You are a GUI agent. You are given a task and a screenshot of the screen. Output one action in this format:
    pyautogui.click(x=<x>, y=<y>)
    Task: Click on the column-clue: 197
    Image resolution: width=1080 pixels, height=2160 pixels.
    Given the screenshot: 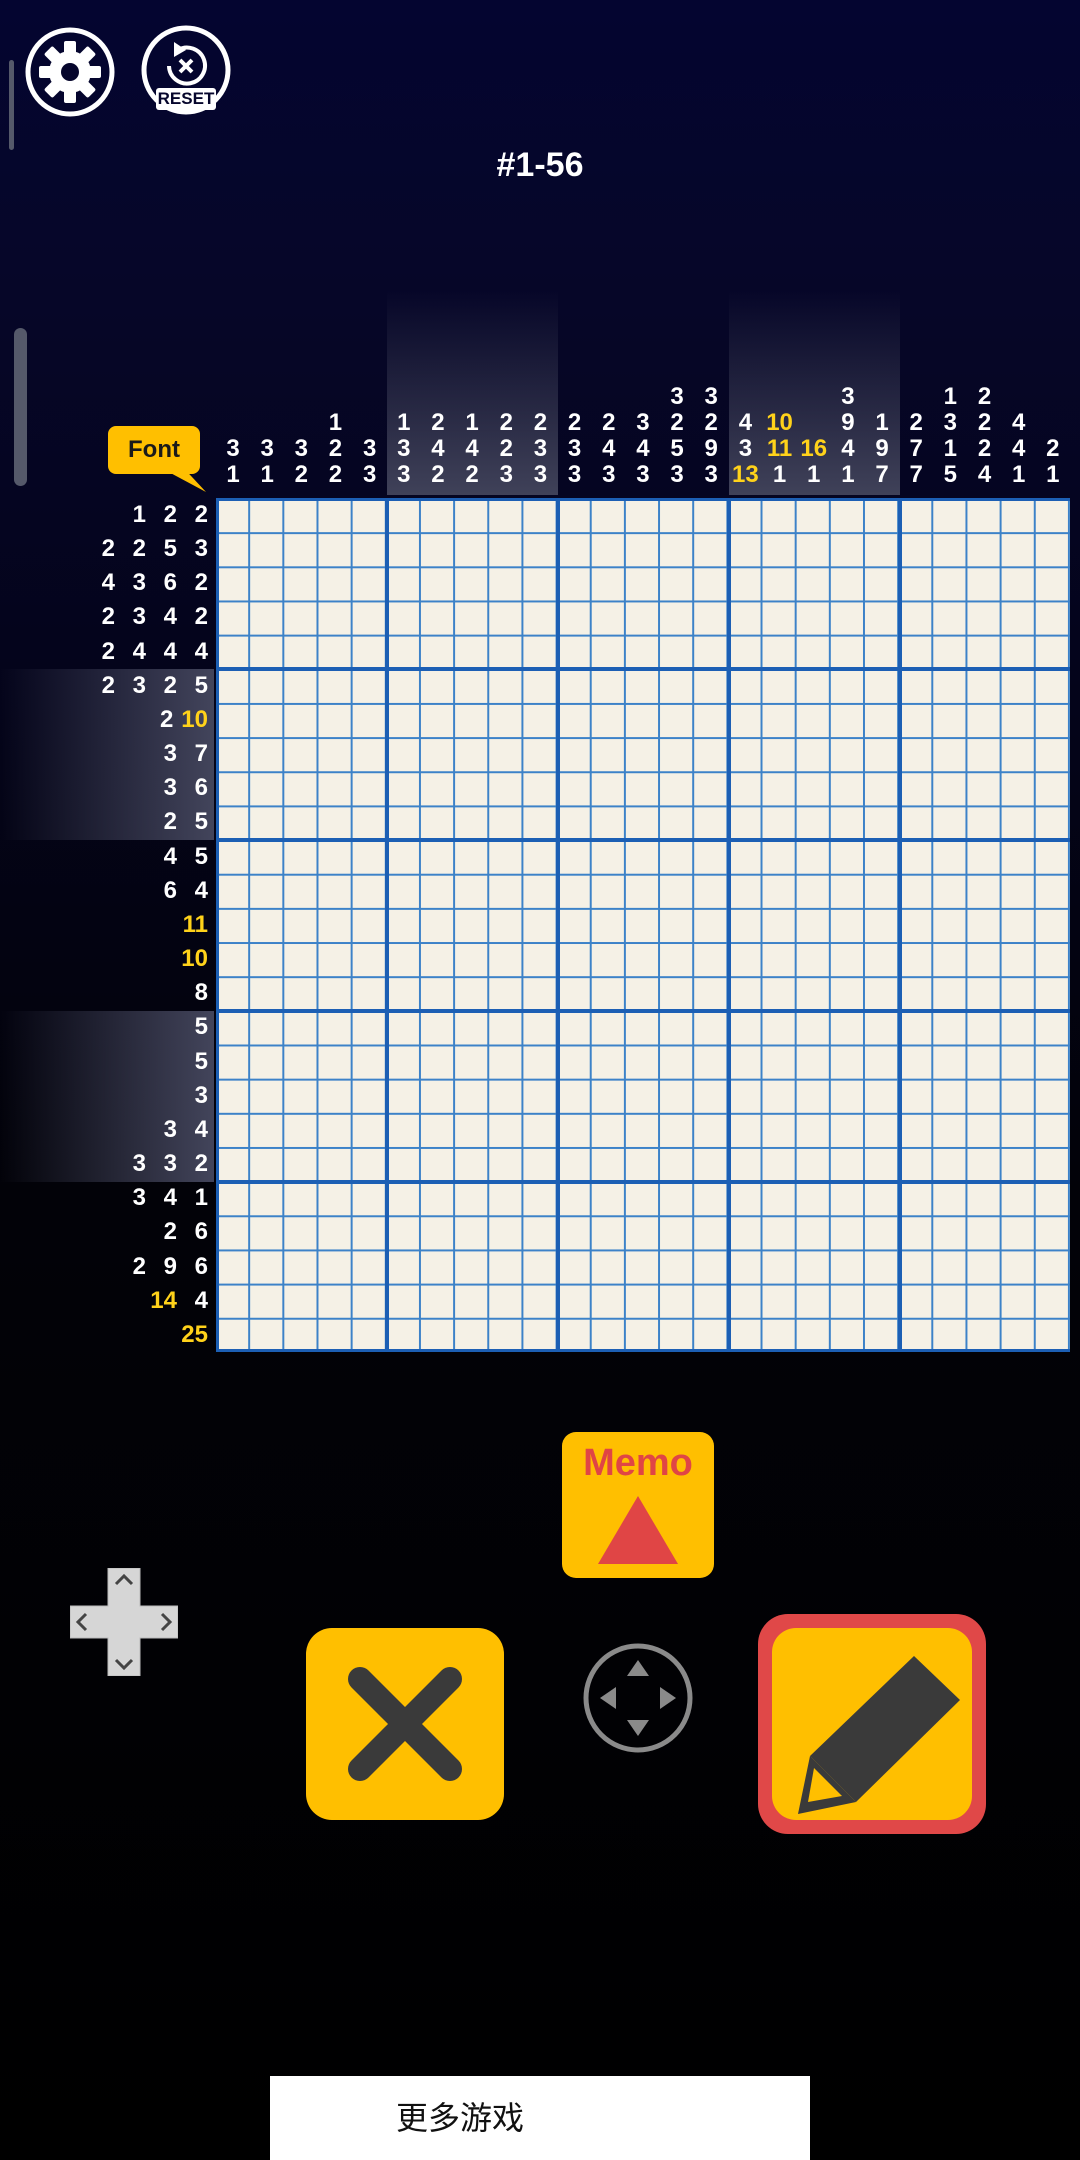 What is the action you would take?
    pyautogui.click(x=882, y=449)
    